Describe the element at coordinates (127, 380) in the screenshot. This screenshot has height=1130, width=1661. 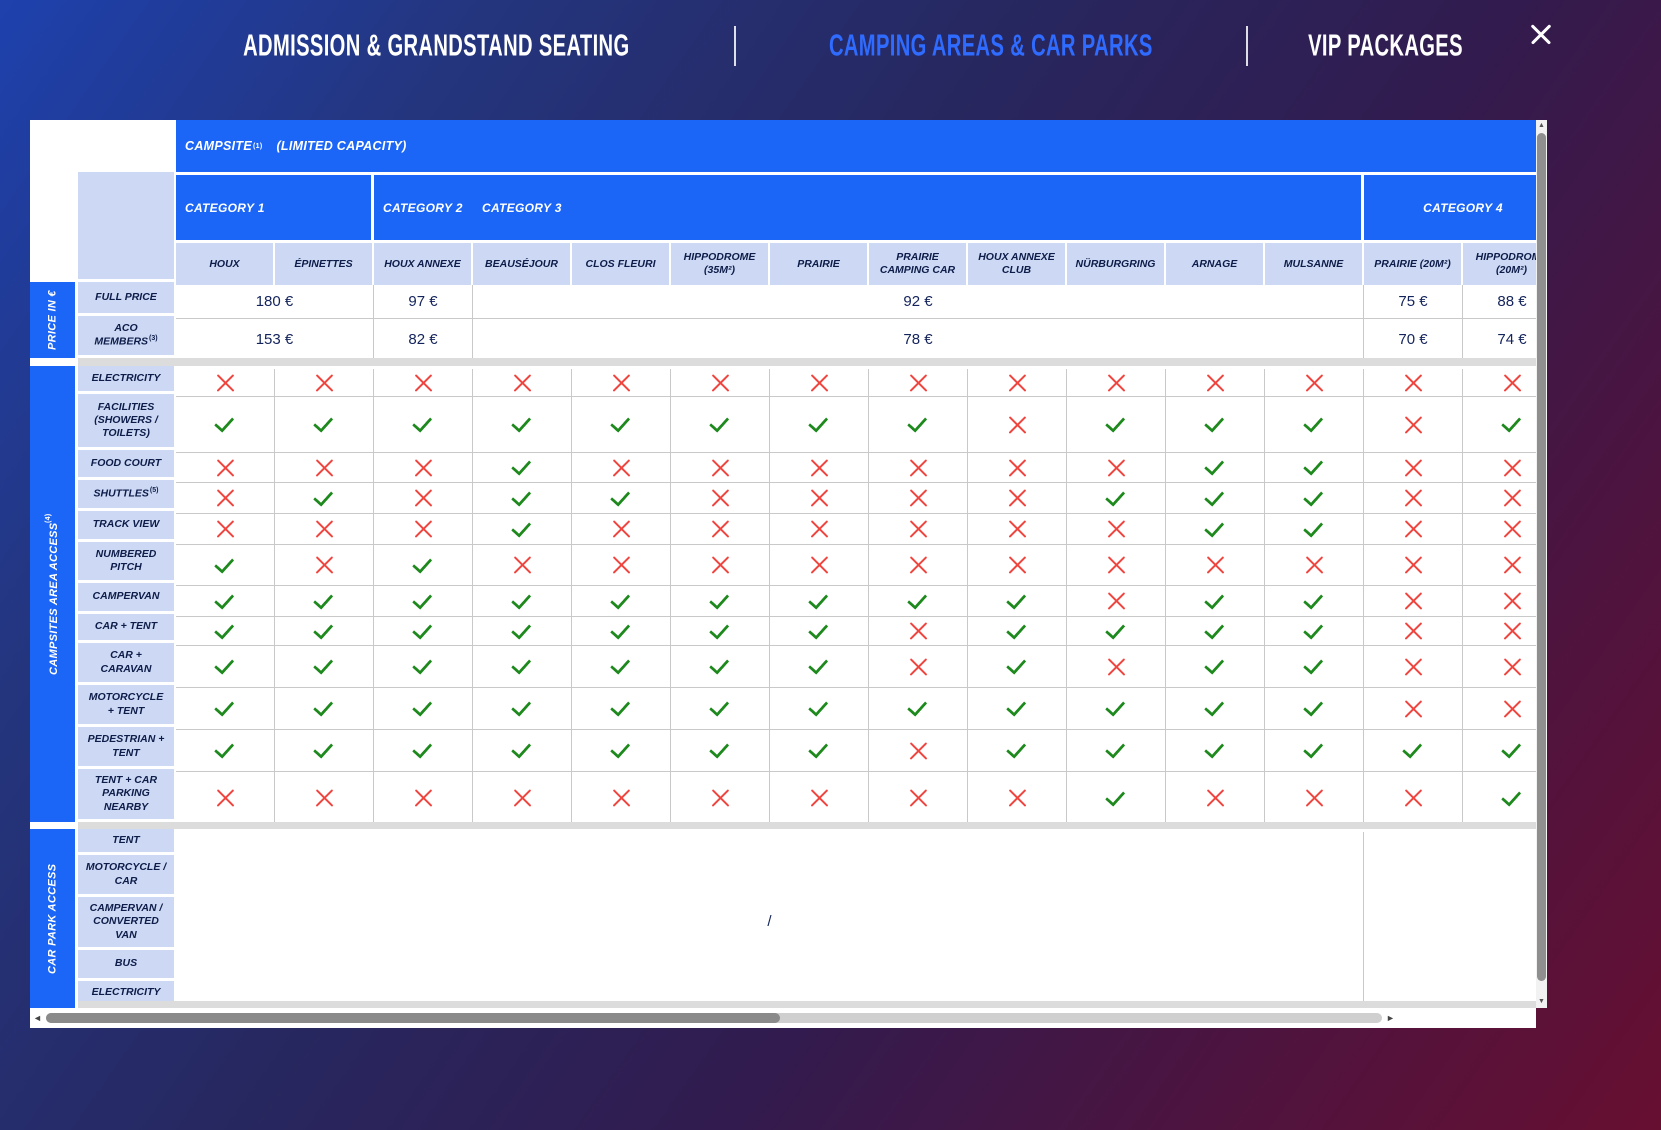
I see `row-label: ELECTRICITY` at that location.